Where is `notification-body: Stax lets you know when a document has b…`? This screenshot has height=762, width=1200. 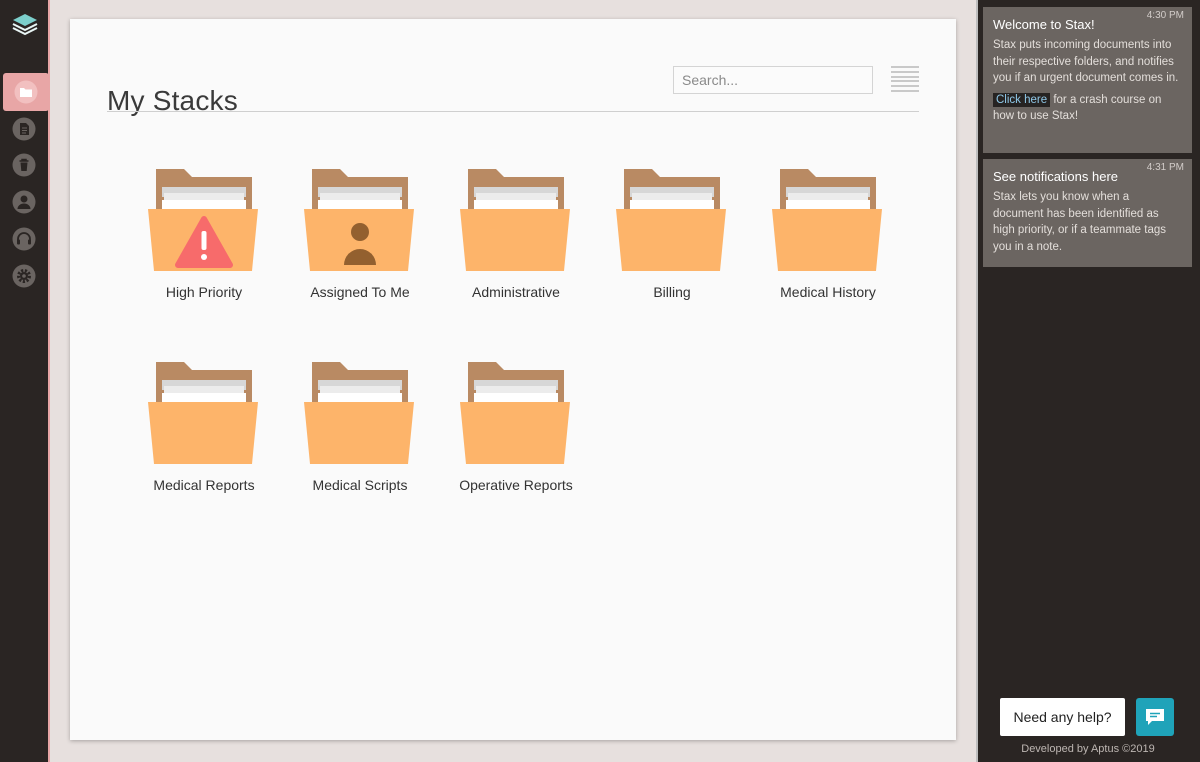
notification-body: Stax lets you know when a document has b… is located at coordinates (1079, 222).